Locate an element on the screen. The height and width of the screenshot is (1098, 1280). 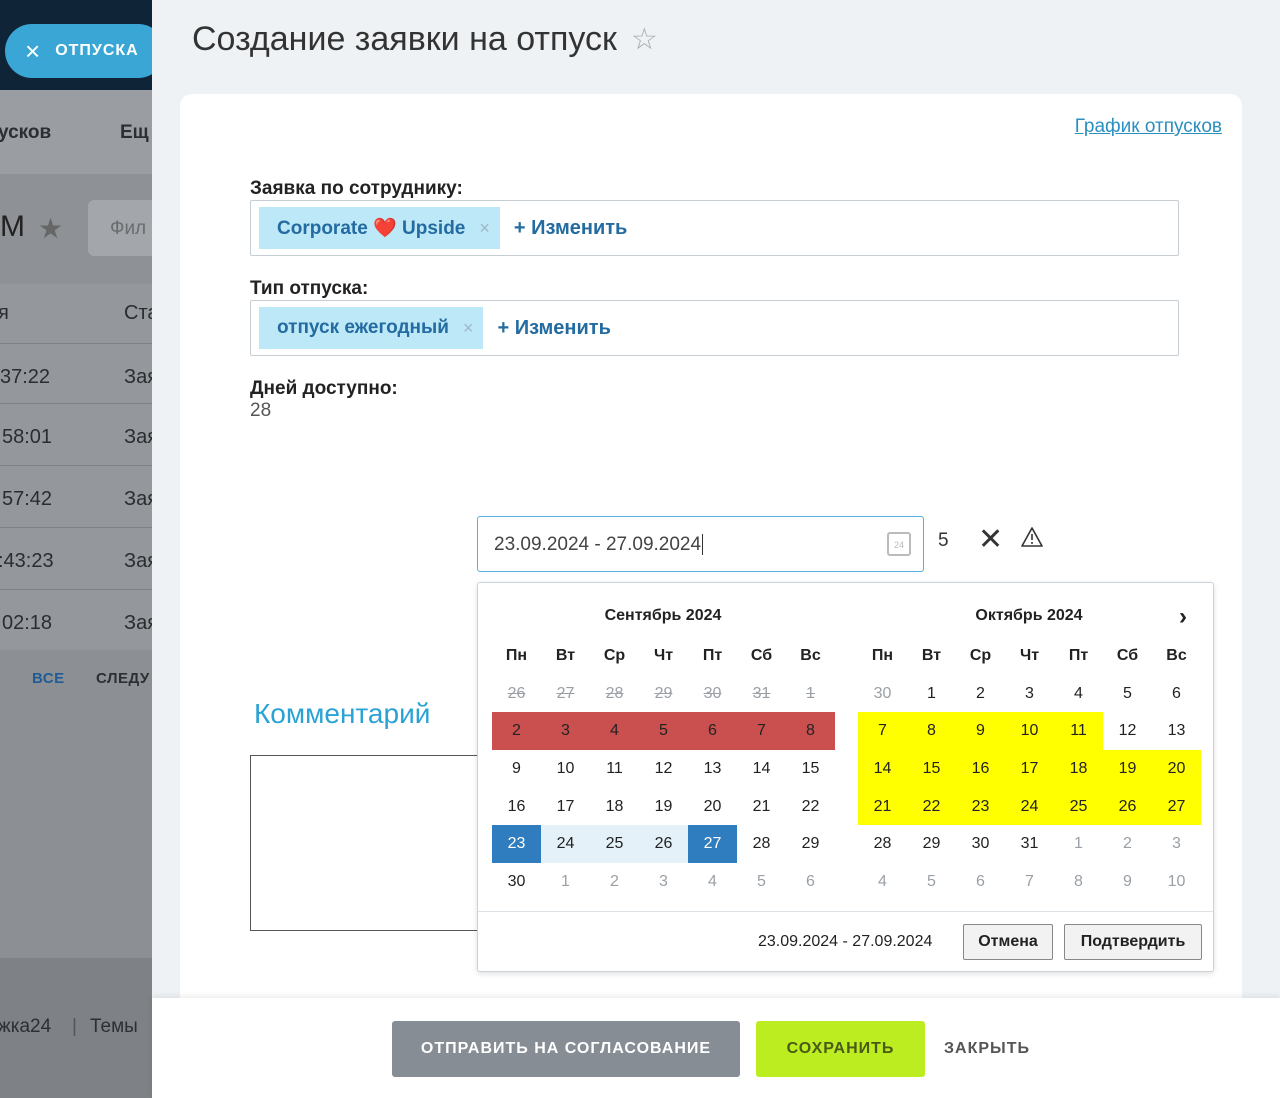
filter-input: Фил is located at coordinates (120, 228).